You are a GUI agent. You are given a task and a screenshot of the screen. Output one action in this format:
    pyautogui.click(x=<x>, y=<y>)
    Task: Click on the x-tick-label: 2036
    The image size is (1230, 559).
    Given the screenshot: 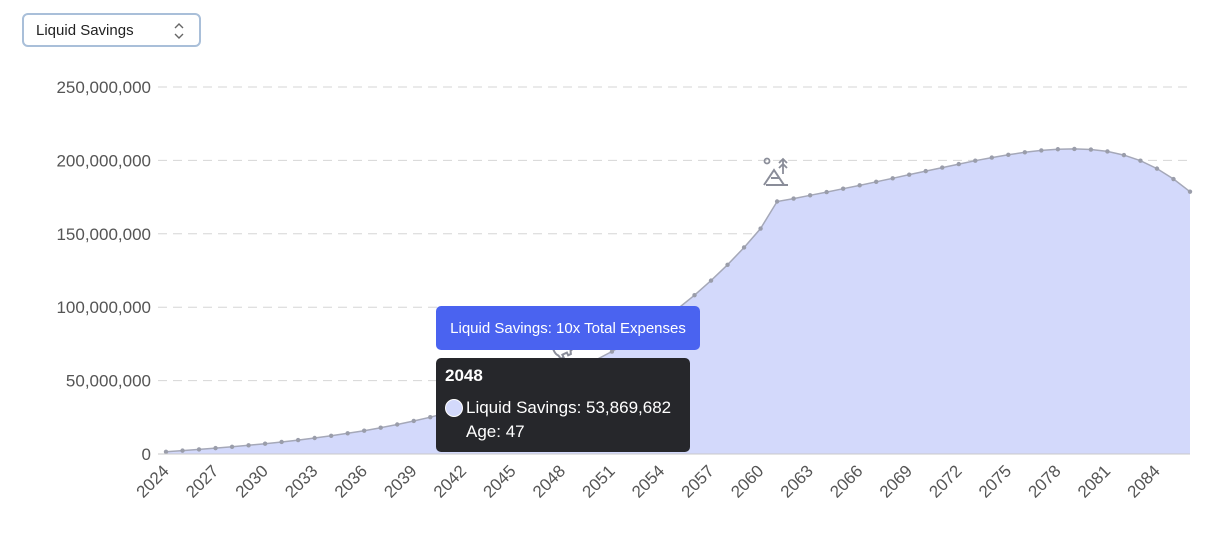 What is the action you would take?
    pyautogui.click(x=351, y=481)
    